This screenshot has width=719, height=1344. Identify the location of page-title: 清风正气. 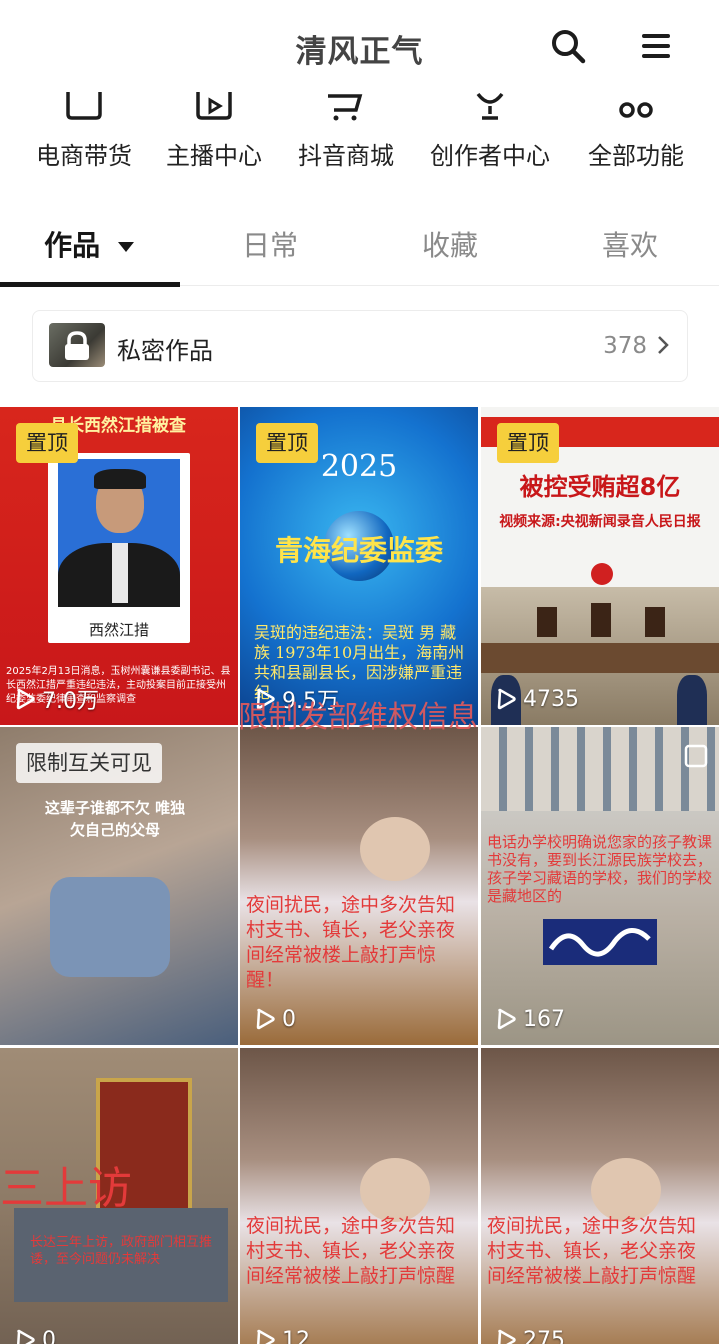
(359, 52).